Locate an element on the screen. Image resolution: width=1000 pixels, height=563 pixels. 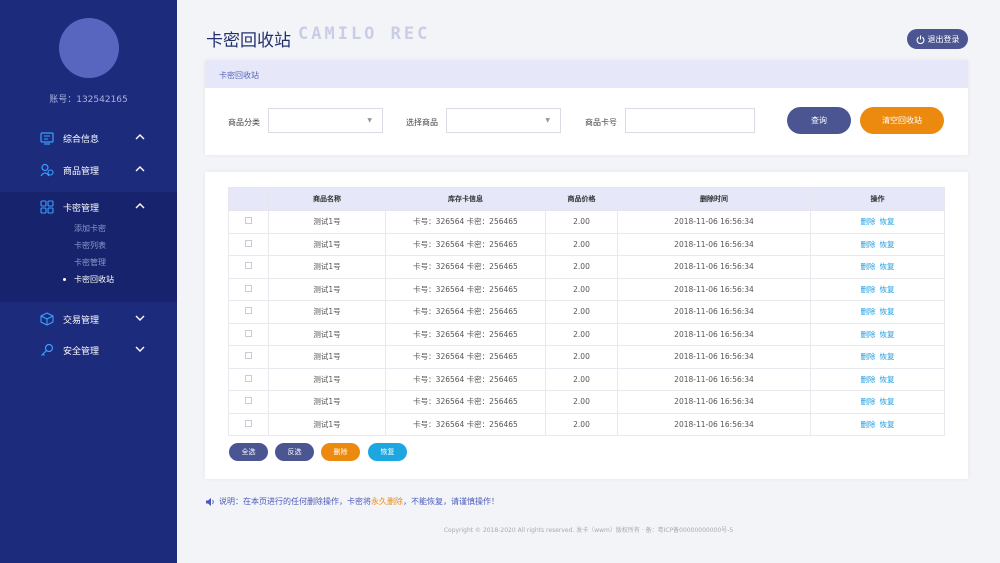
card-number-label: 商品卡号 is located at coordinates (601, 122).